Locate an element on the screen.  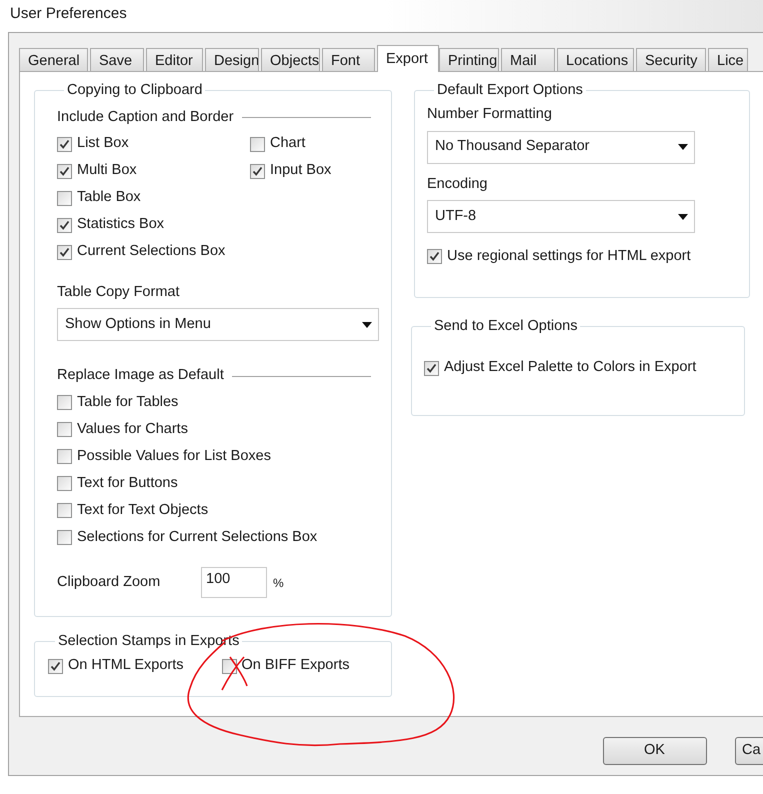
checkbox-label: Values for Charts is located at coordinates (132, 429).